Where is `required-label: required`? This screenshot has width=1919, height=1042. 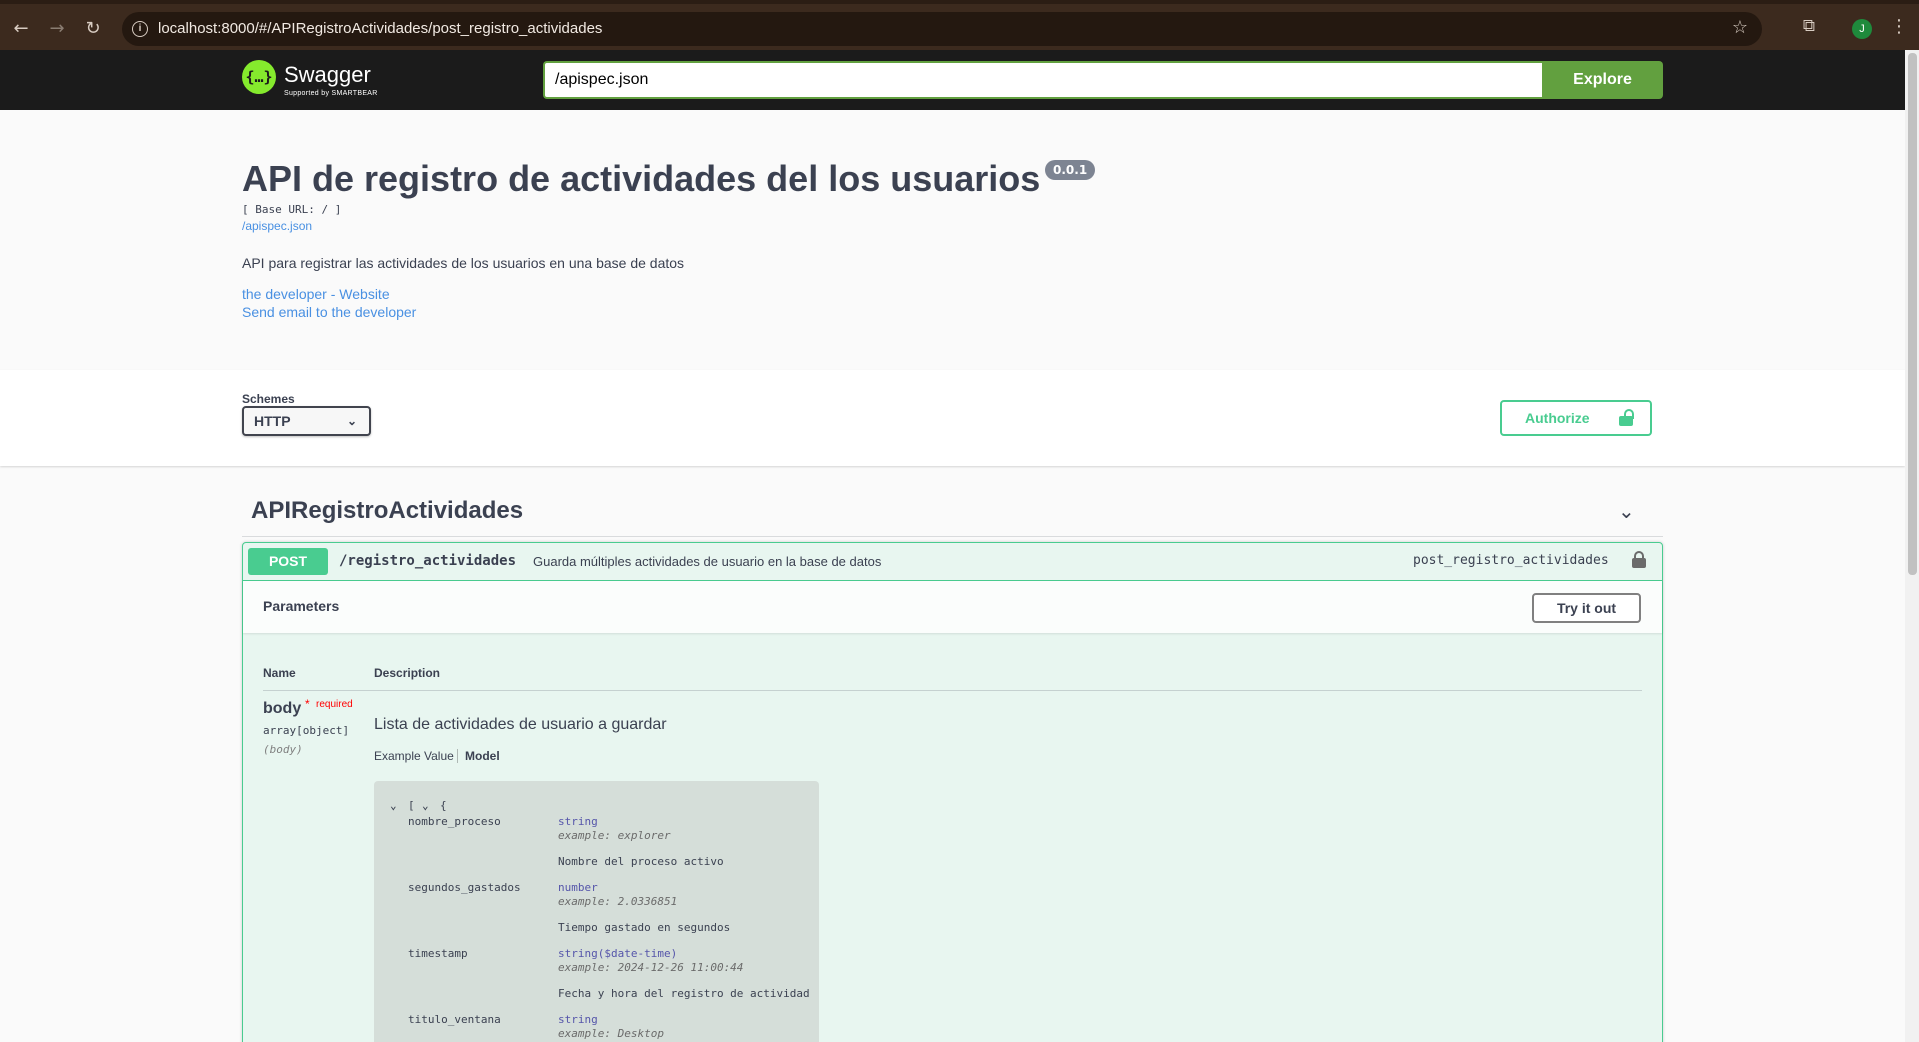
required-label: required is located at coordinates (334, 704).